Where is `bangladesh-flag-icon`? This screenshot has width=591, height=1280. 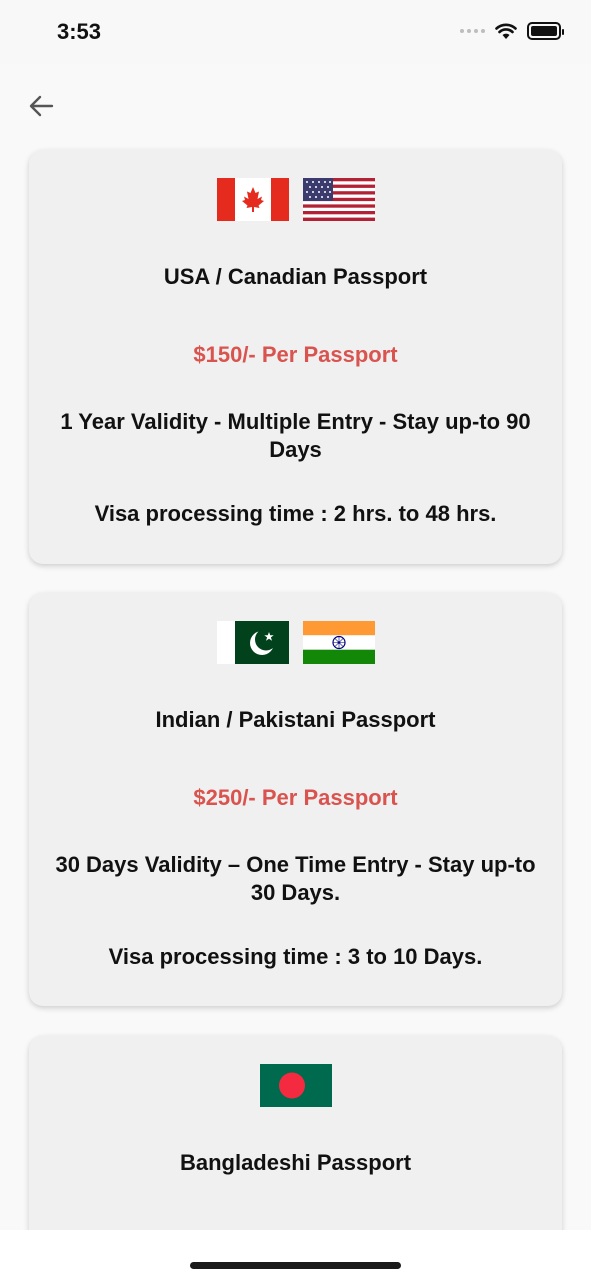 bangladesh-flag-icon is located at coordinates (295, 1085).